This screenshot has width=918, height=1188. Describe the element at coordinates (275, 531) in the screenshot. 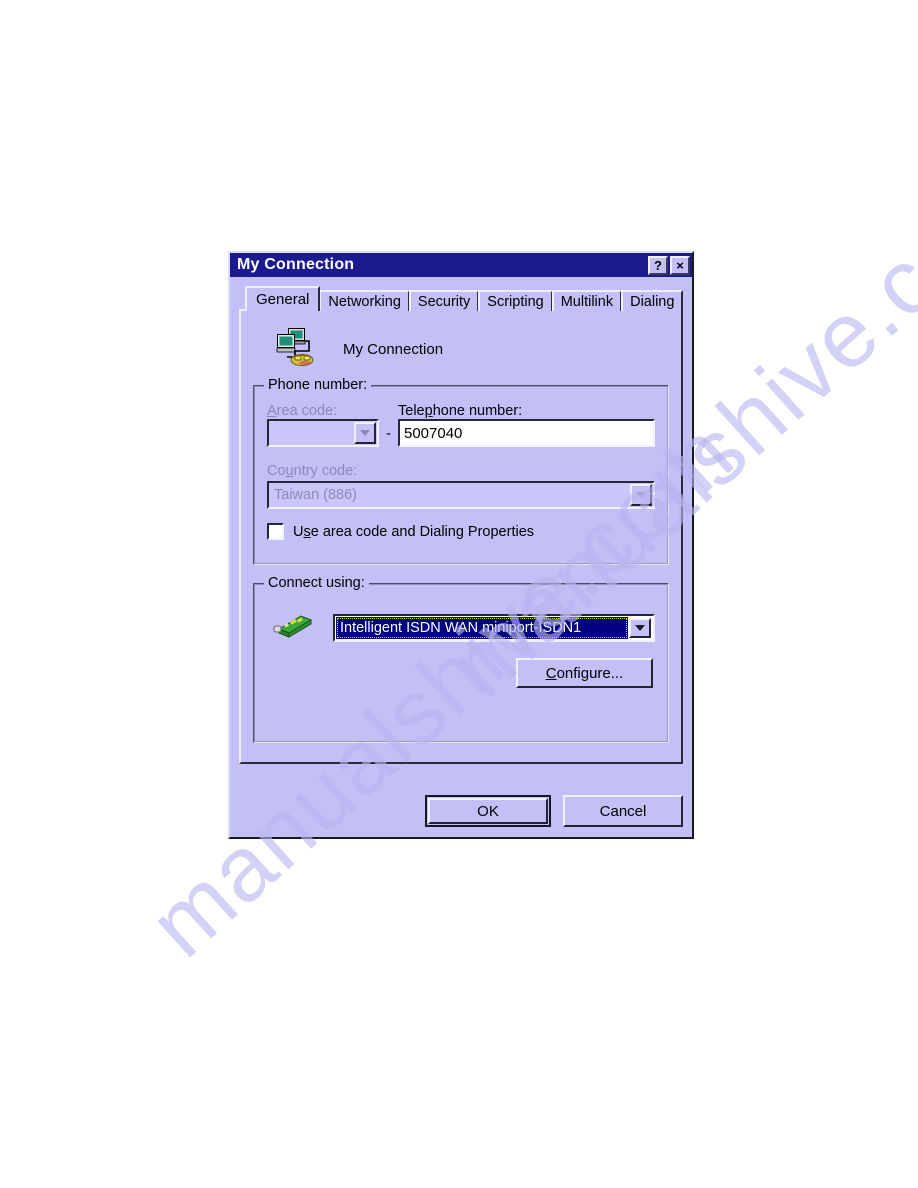

I see `use-area-code-checkbox` at that location.